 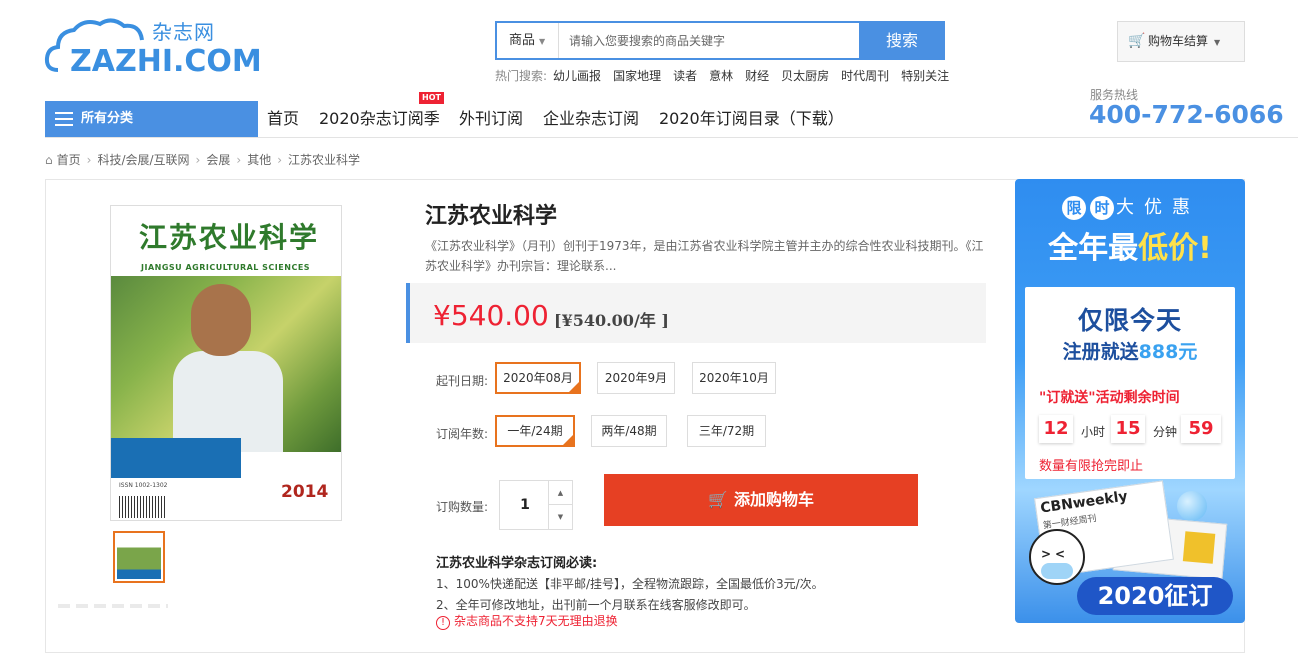 What do you see at coordinates (491, 315) in the screenshot?
I see `product-price: ¥540.00` at bounding box center [491, 315].